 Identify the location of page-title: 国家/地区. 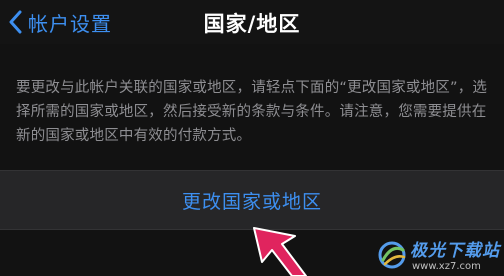
(252, 24).